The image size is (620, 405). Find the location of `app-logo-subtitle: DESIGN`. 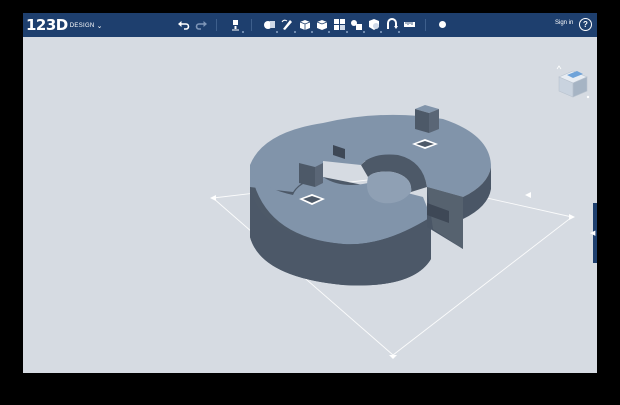

app-logo-subtitle: DESIGN is located at coordinates (82, 26).